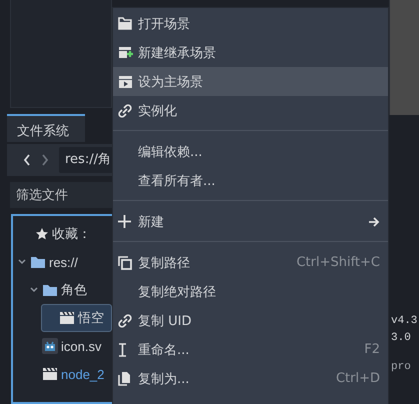 This screenshot has height=404, width=419. What do you see at coordinates (45, 160) in the screenshot?
I see `forward-icon` at bounding box center [45, 160].